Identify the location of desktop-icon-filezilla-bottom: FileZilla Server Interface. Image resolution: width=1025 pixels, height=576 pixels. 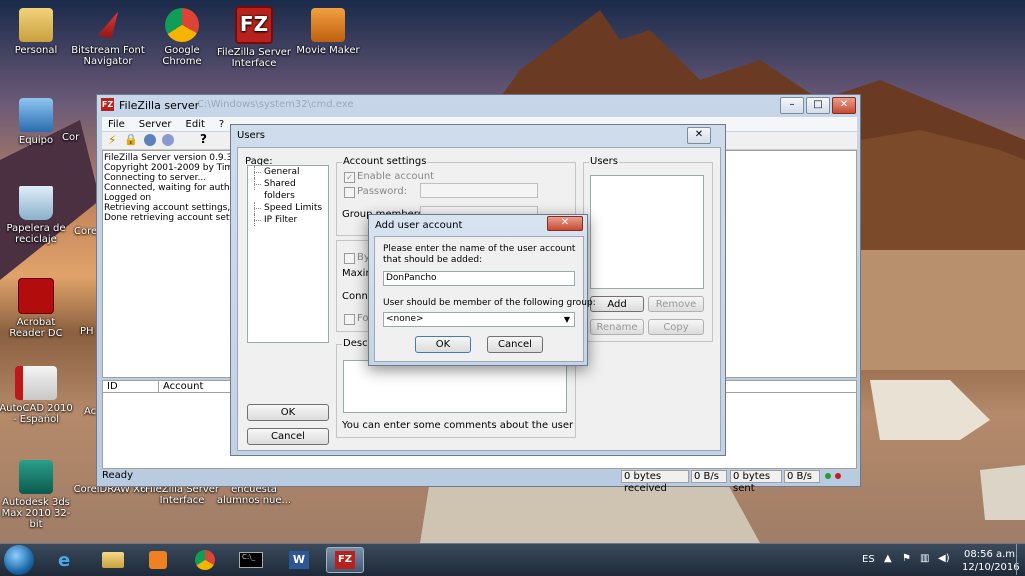
(182, 495).